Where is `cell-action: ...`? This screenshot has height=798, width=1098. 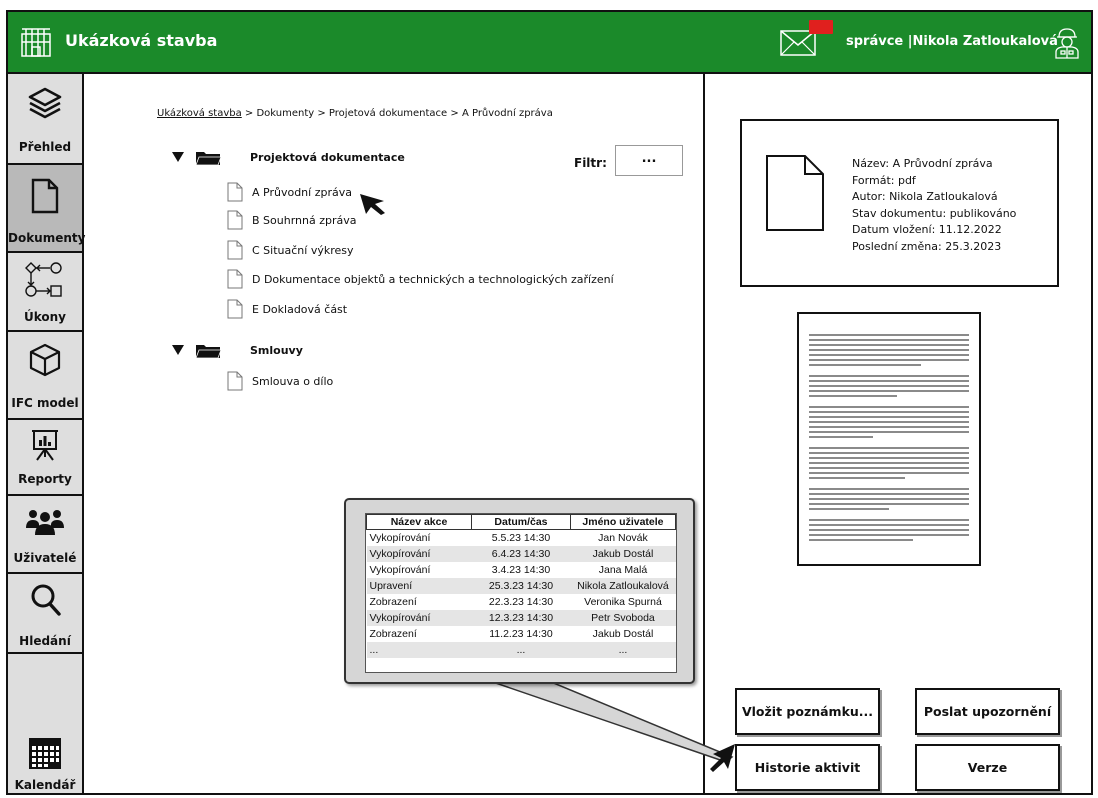
cell-action: ... is located at coordinates (419, 649).